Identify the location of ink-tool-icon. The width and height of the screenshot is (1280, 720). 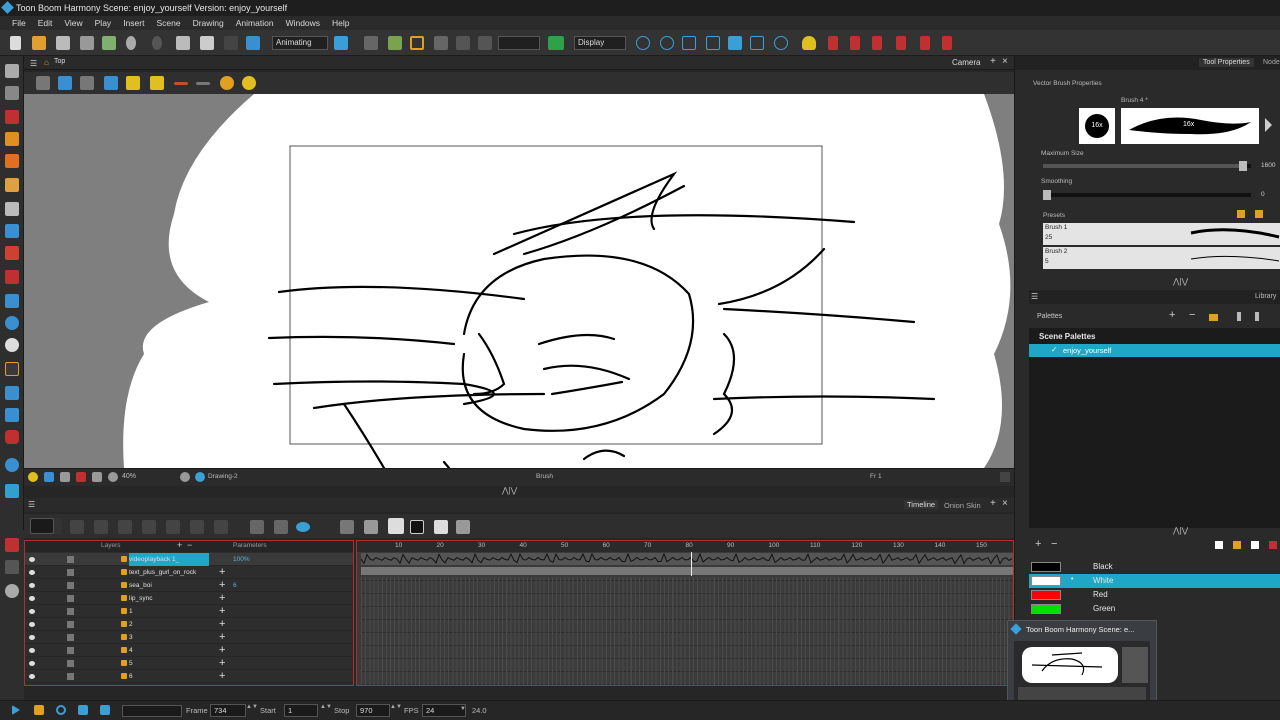
(12, 437).